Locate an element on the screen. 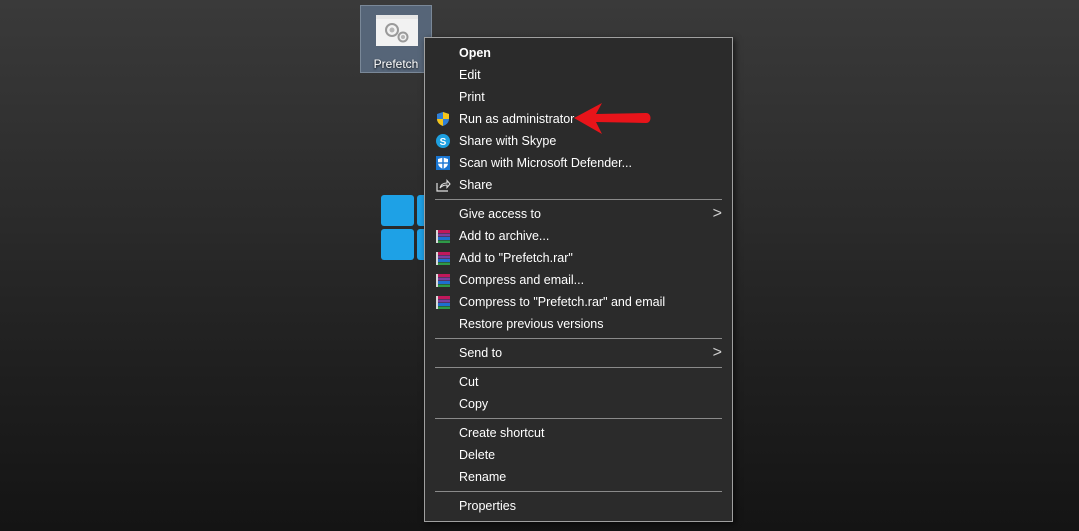  menu-item-give-access-to: Give access to > is located at coordinates (578, 214).